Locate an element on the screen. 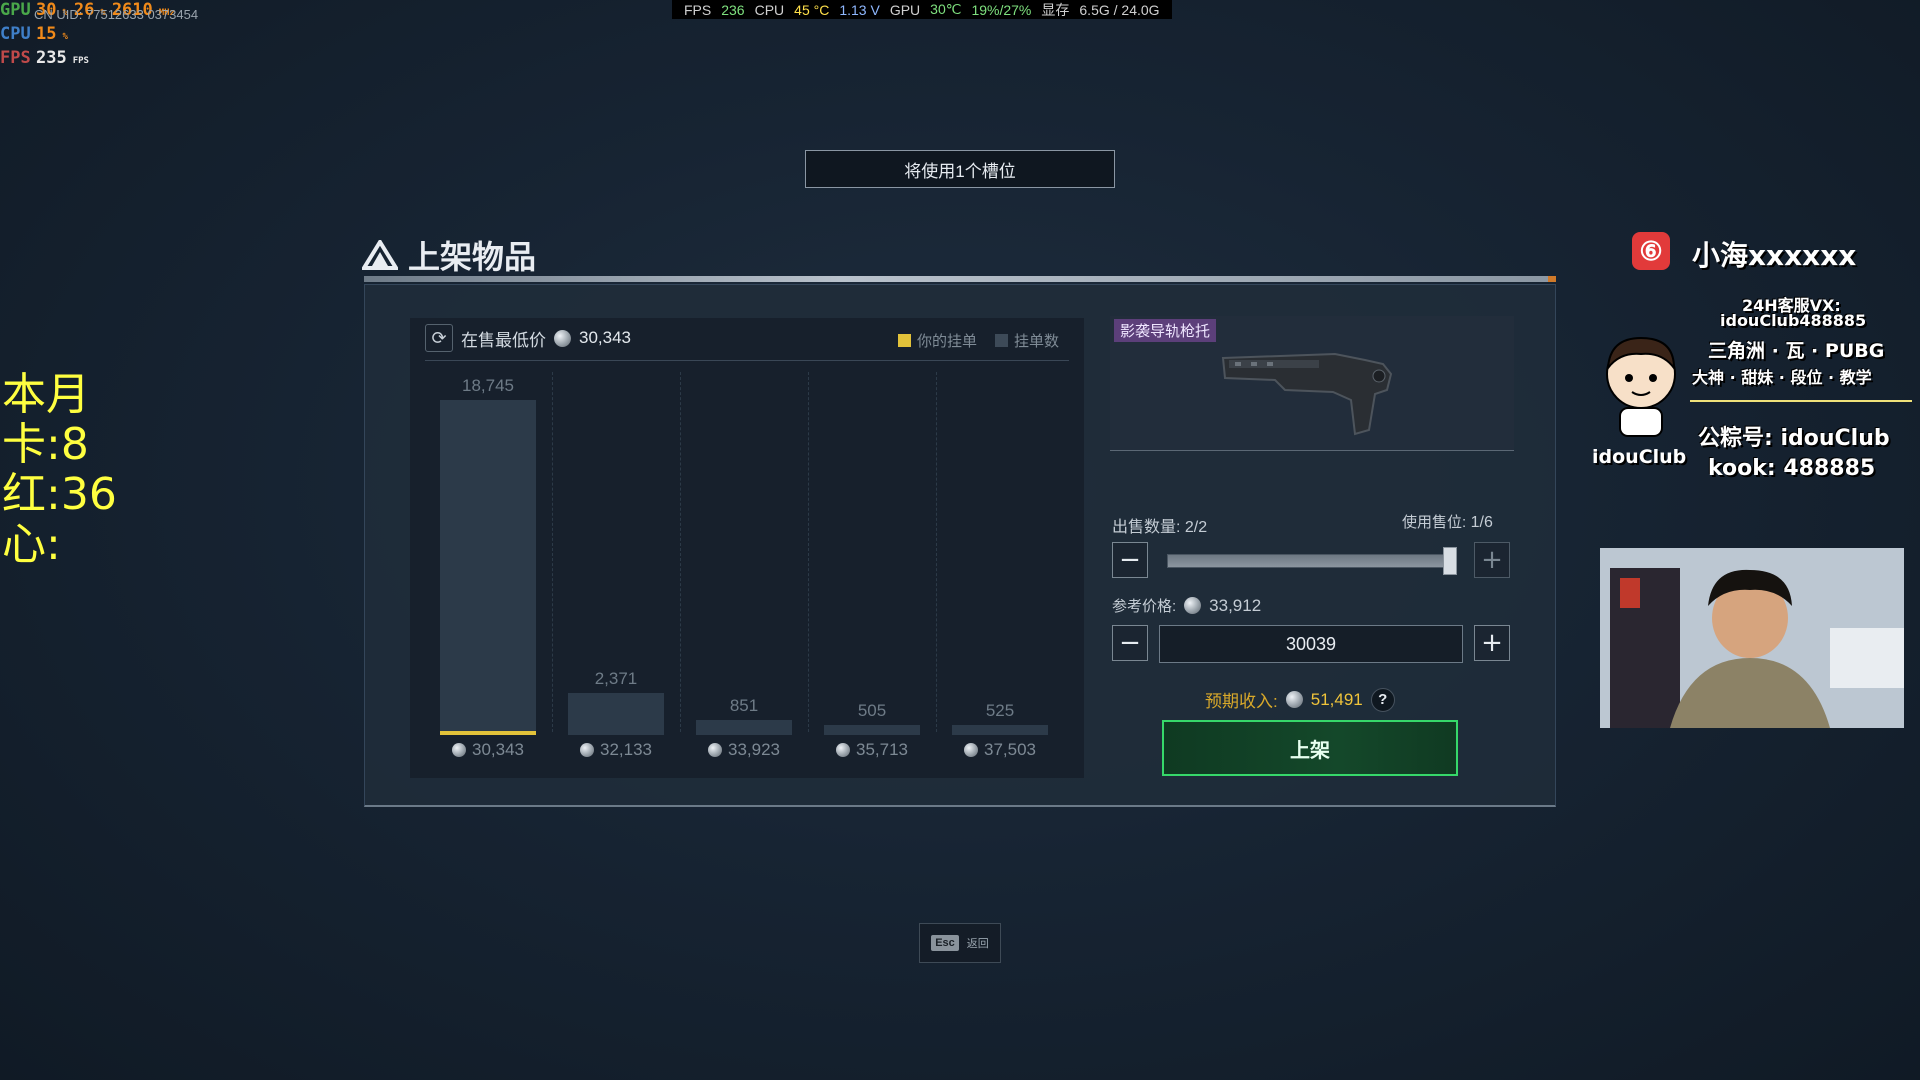 Image resolution: width=1920 pixels, height=1080 pixels. sell-slot-label: 使用售位: is located at coordinates (1434, 522).